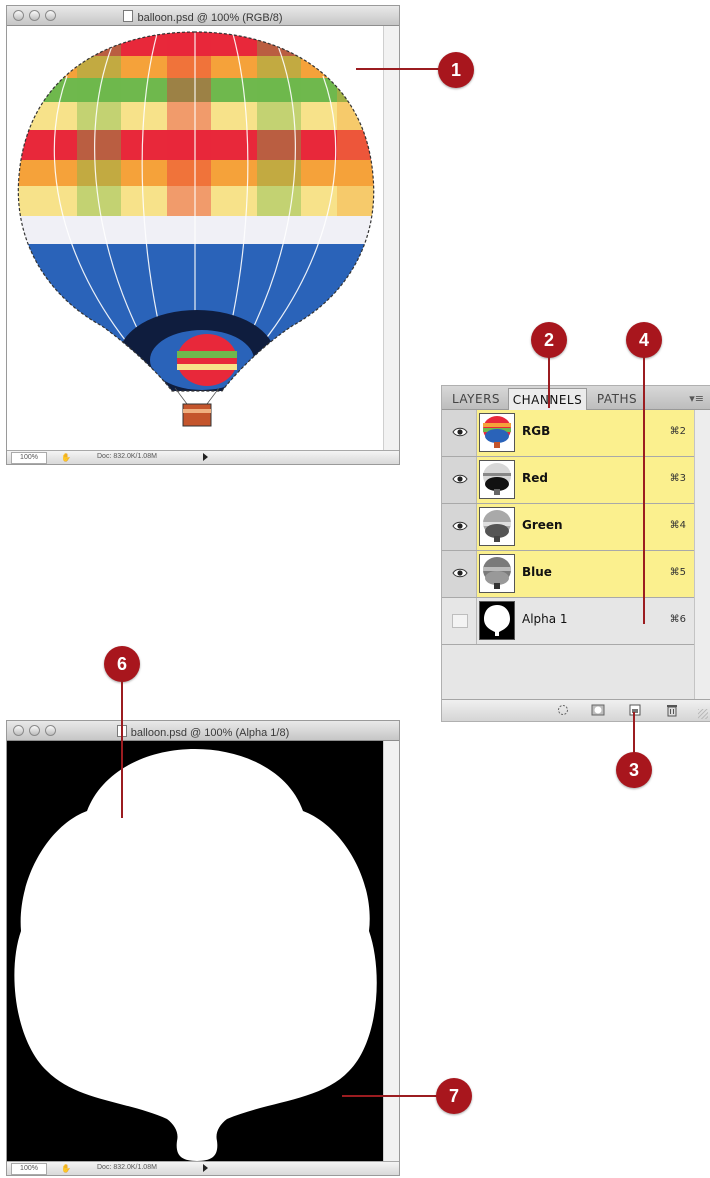 The height and width of the screenshot is (1178, 710). What do you see at coordinates (702, 554) in the screenshot?
I see `panel-scrollbar` at bounding box center [702, 554].